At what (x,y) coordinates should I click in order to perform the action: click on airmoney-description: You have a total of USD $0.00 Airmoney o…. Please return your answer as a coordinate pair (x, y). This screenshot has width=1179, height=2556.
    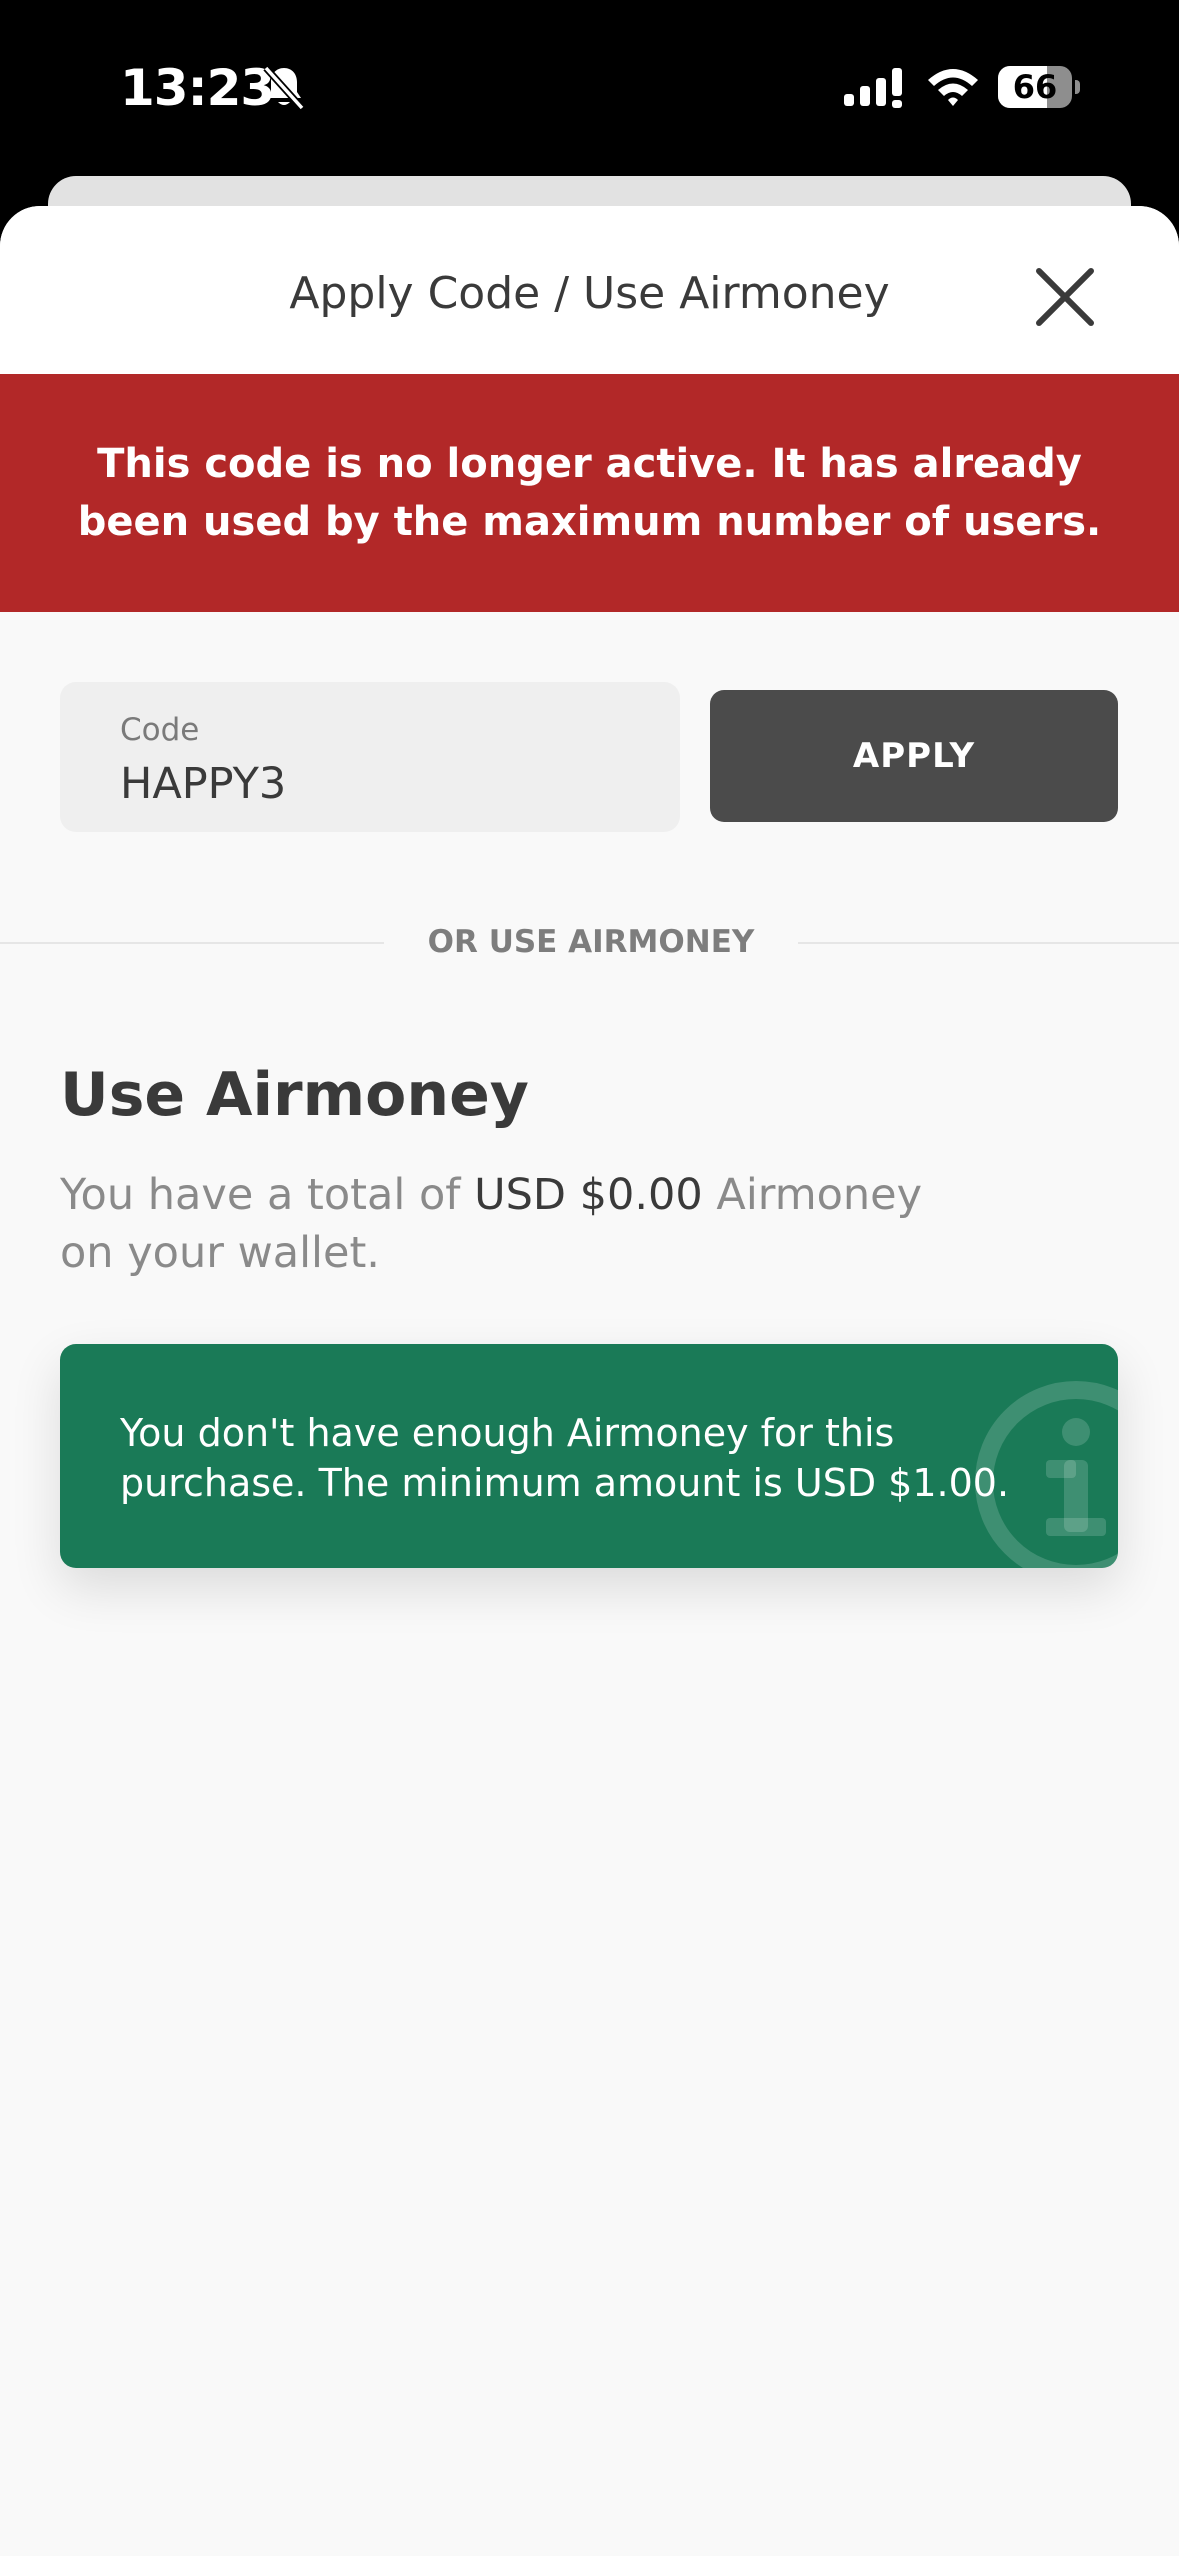
    Looking at the image, I should click on (510, 1224).